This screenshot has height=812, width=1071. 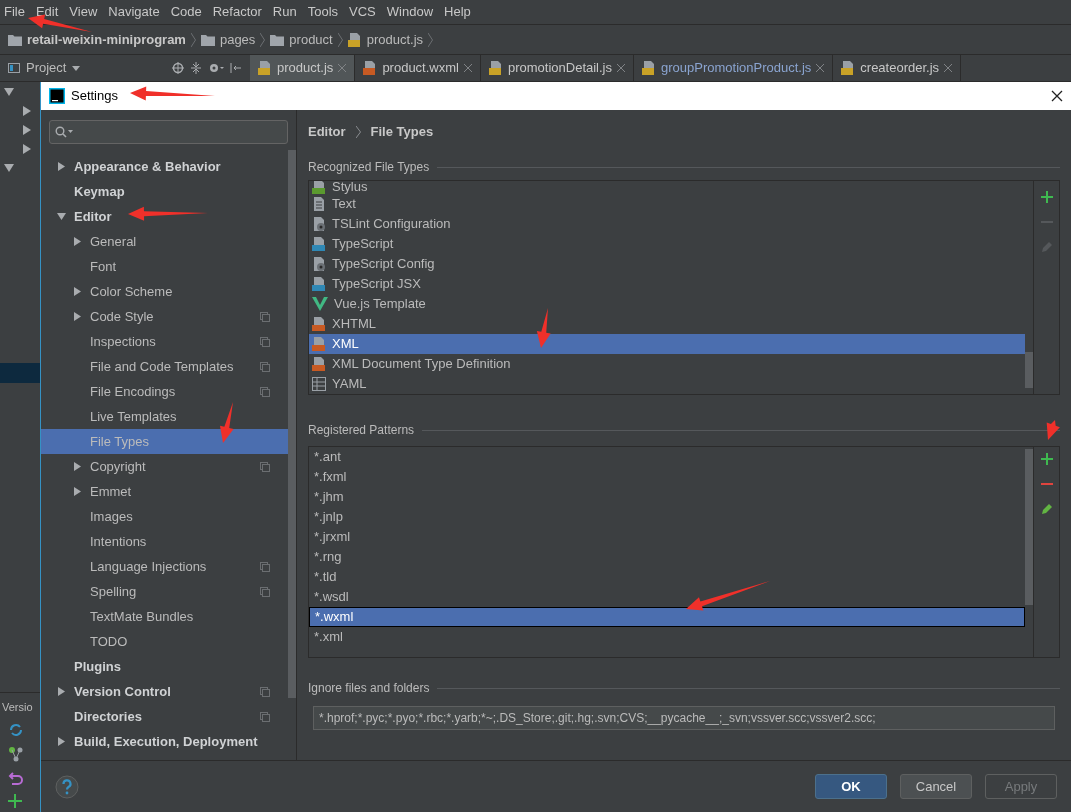 What do you see at coordinates (667, 617) in the screenshot?
I see `pattern-item: *.wxml` at bounding box center [667, 617].